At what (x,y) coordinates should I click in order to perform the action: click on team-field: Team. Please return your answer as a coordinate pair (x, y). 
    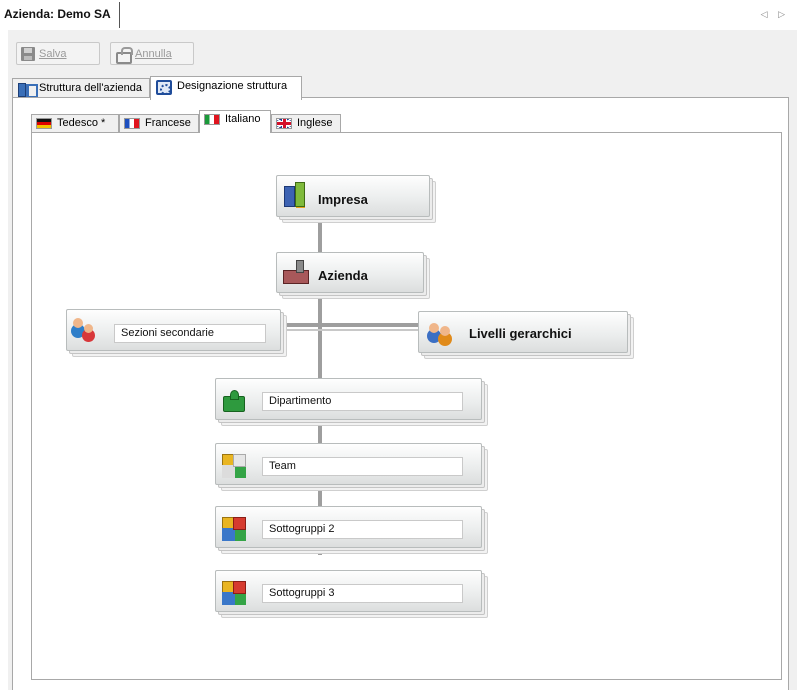
    Looking at the image, I should click on (362, 466).